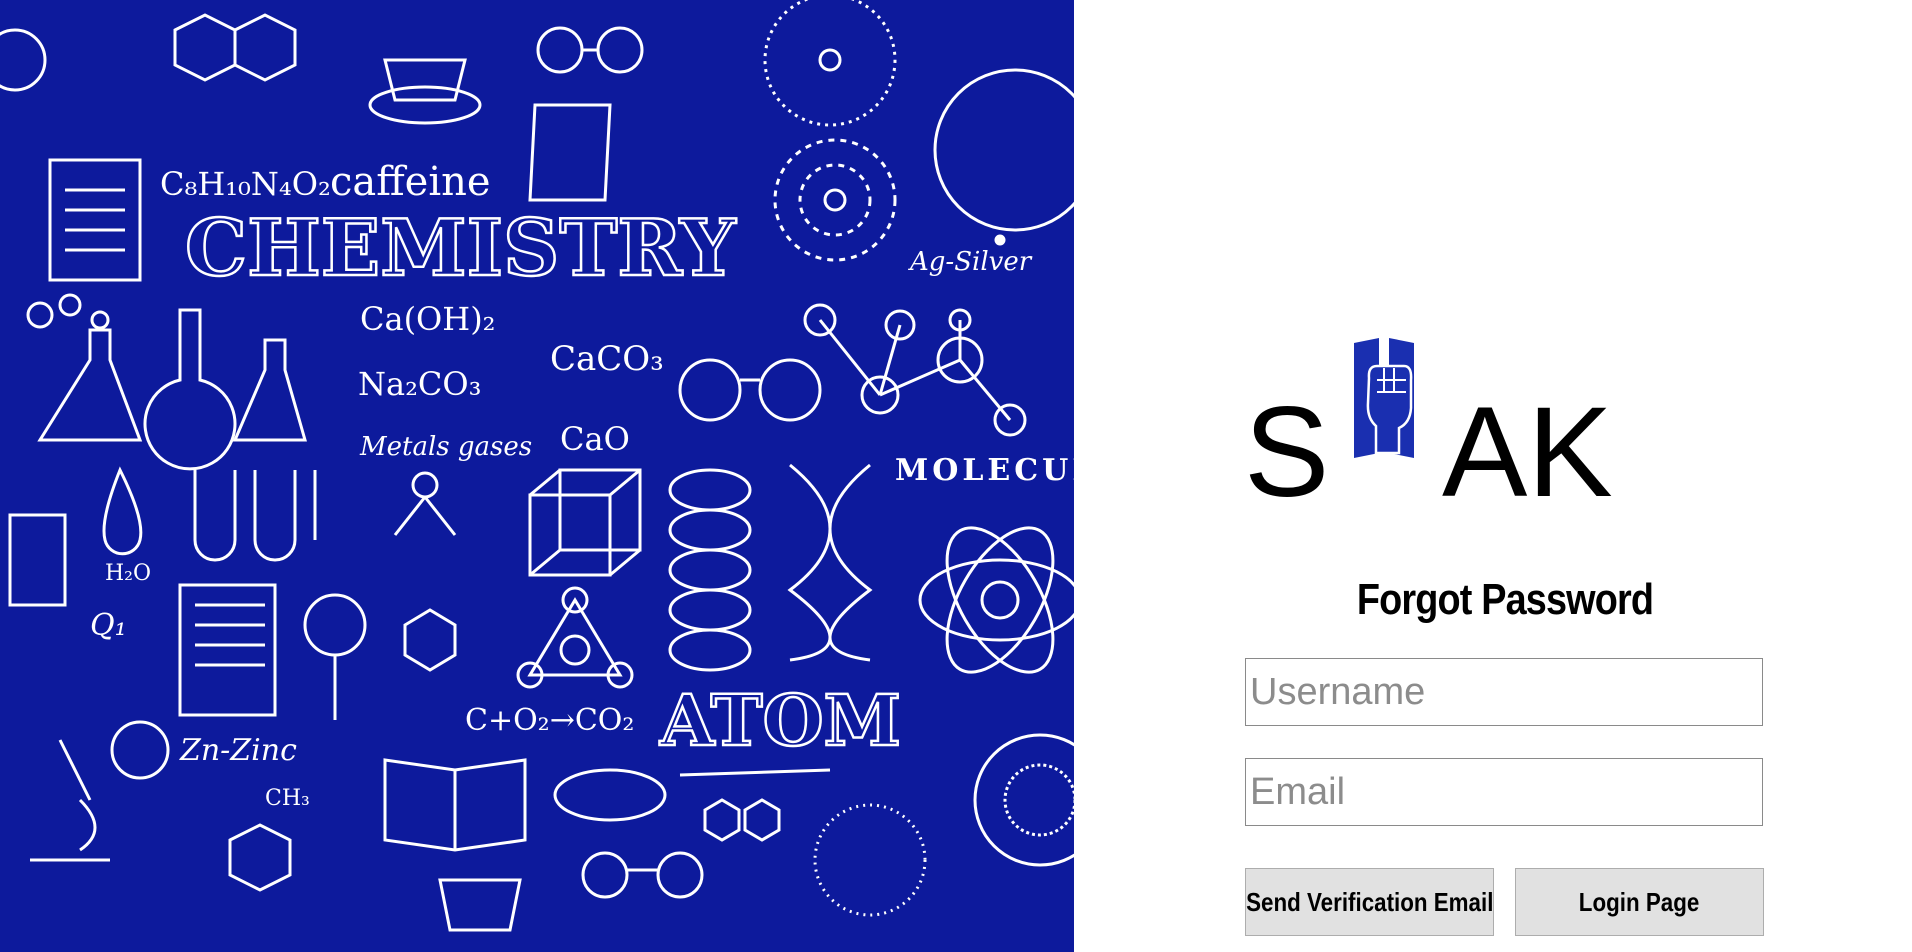  I want to click on email-input, so click(1504, 792).